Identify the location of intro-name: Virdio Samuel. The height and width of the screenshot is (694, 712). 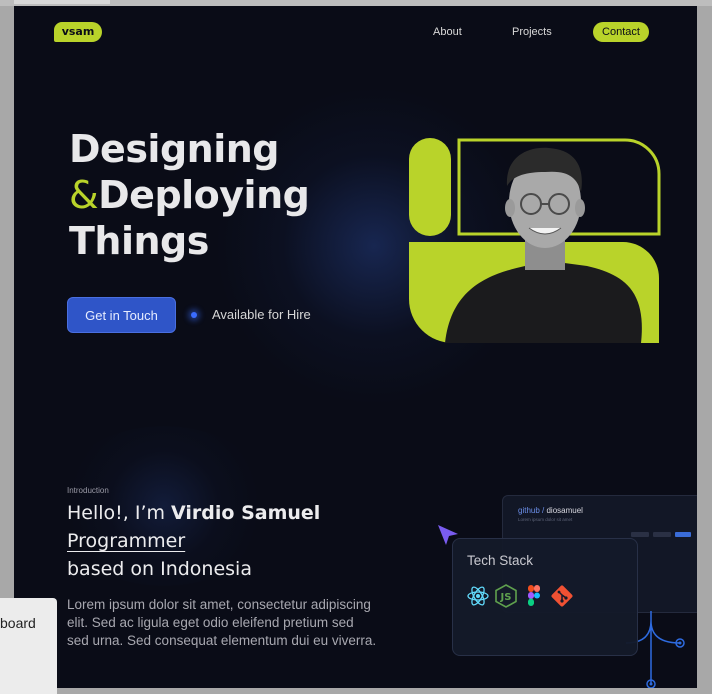
(246, 513).